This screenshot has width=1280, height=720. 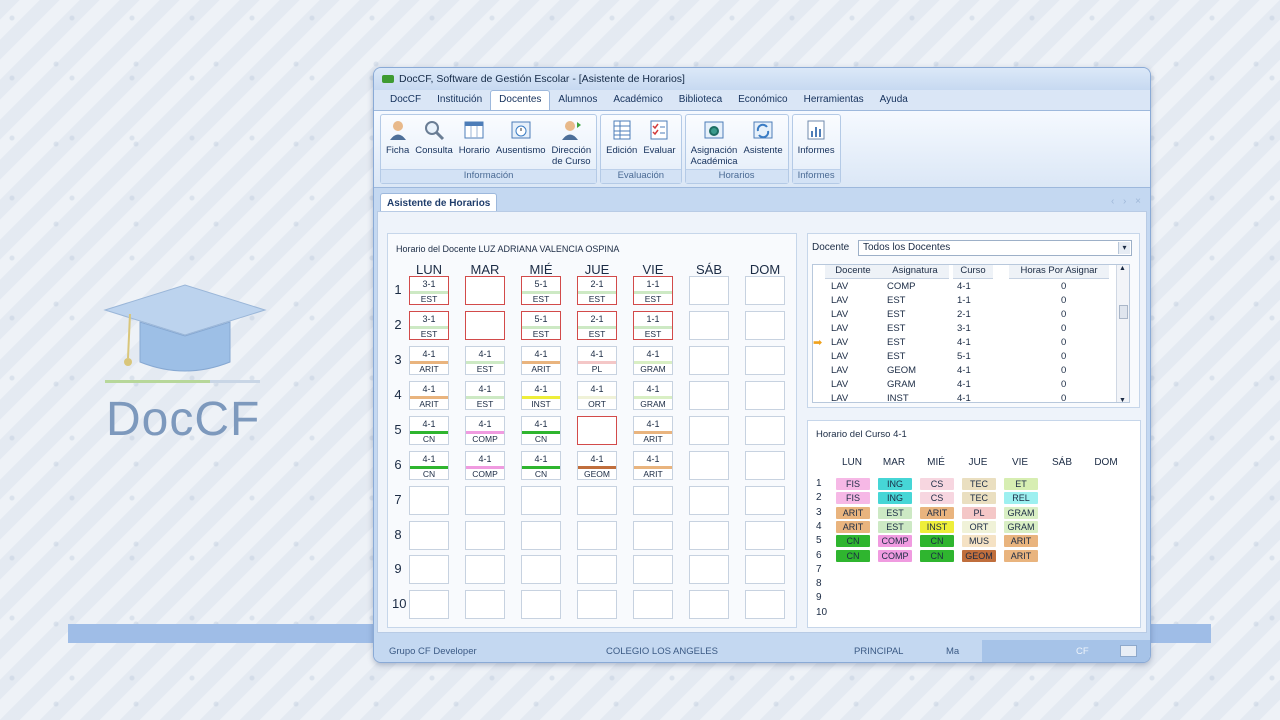 I want to click on grid-column-header: Docente, so click(x=853, y=272).